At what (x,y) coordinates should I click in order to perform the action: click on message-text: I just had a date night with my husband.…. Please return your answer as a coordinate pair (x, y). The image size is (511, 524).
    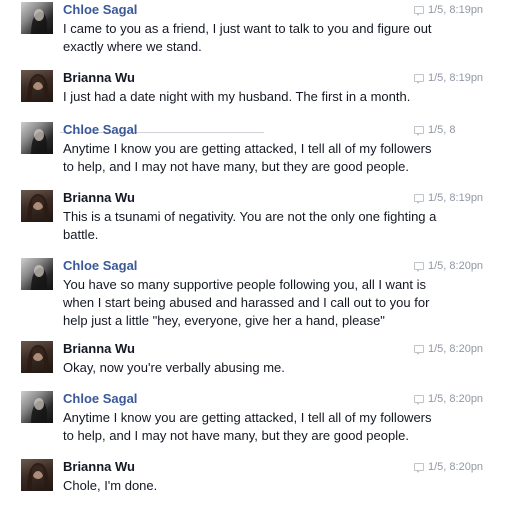
    Looking at the image, I should click on (237, 96).